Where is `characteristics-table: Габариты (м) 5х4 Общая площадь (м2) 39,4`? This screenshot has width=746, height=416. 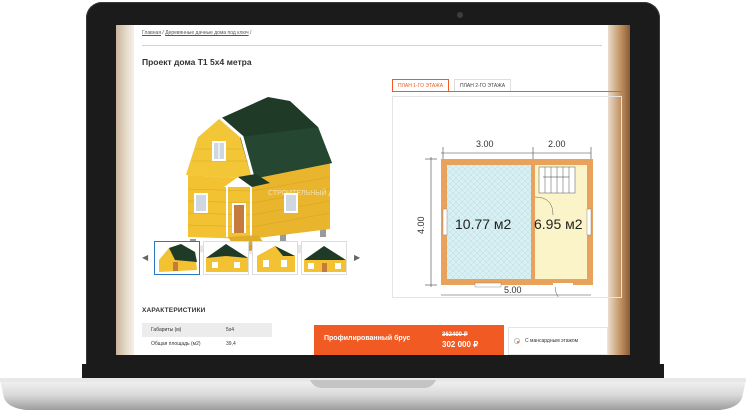 characteristics-table: Габариты (м) 5х4 Общая площадь (м2) 39,4 is located at coordinates (207, 337).